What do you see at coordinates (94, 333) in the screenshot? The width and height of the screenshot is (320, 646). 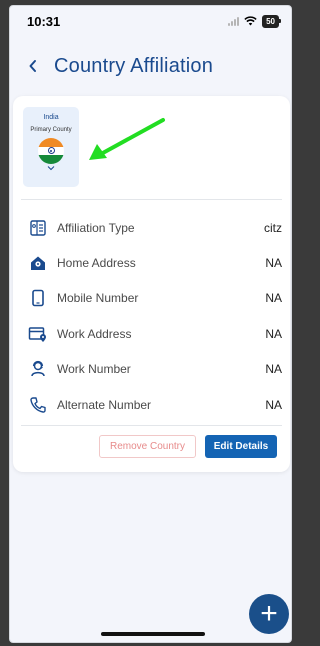 I see `detail-label: Work Address` at bounding box center [94, 333].